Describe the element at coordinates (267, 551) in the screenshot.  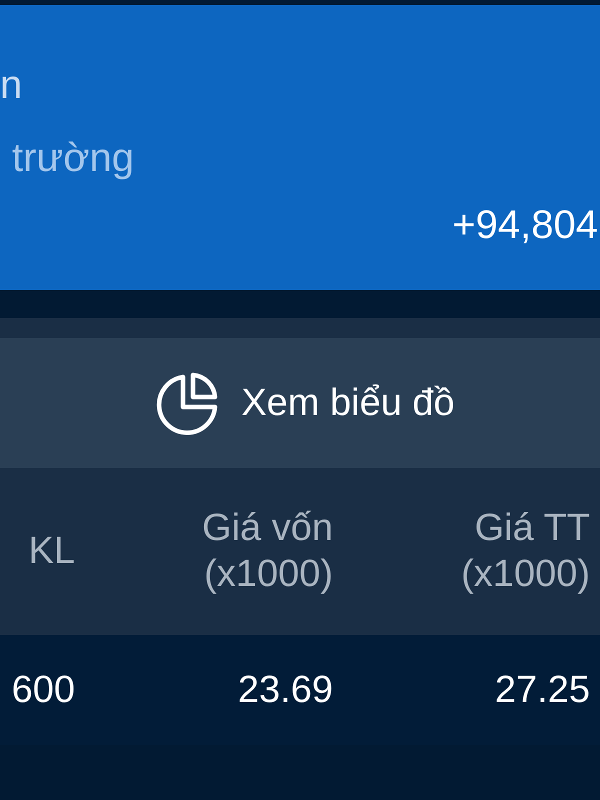
I see `column-header: Giá vốn (x1000)` at that location.